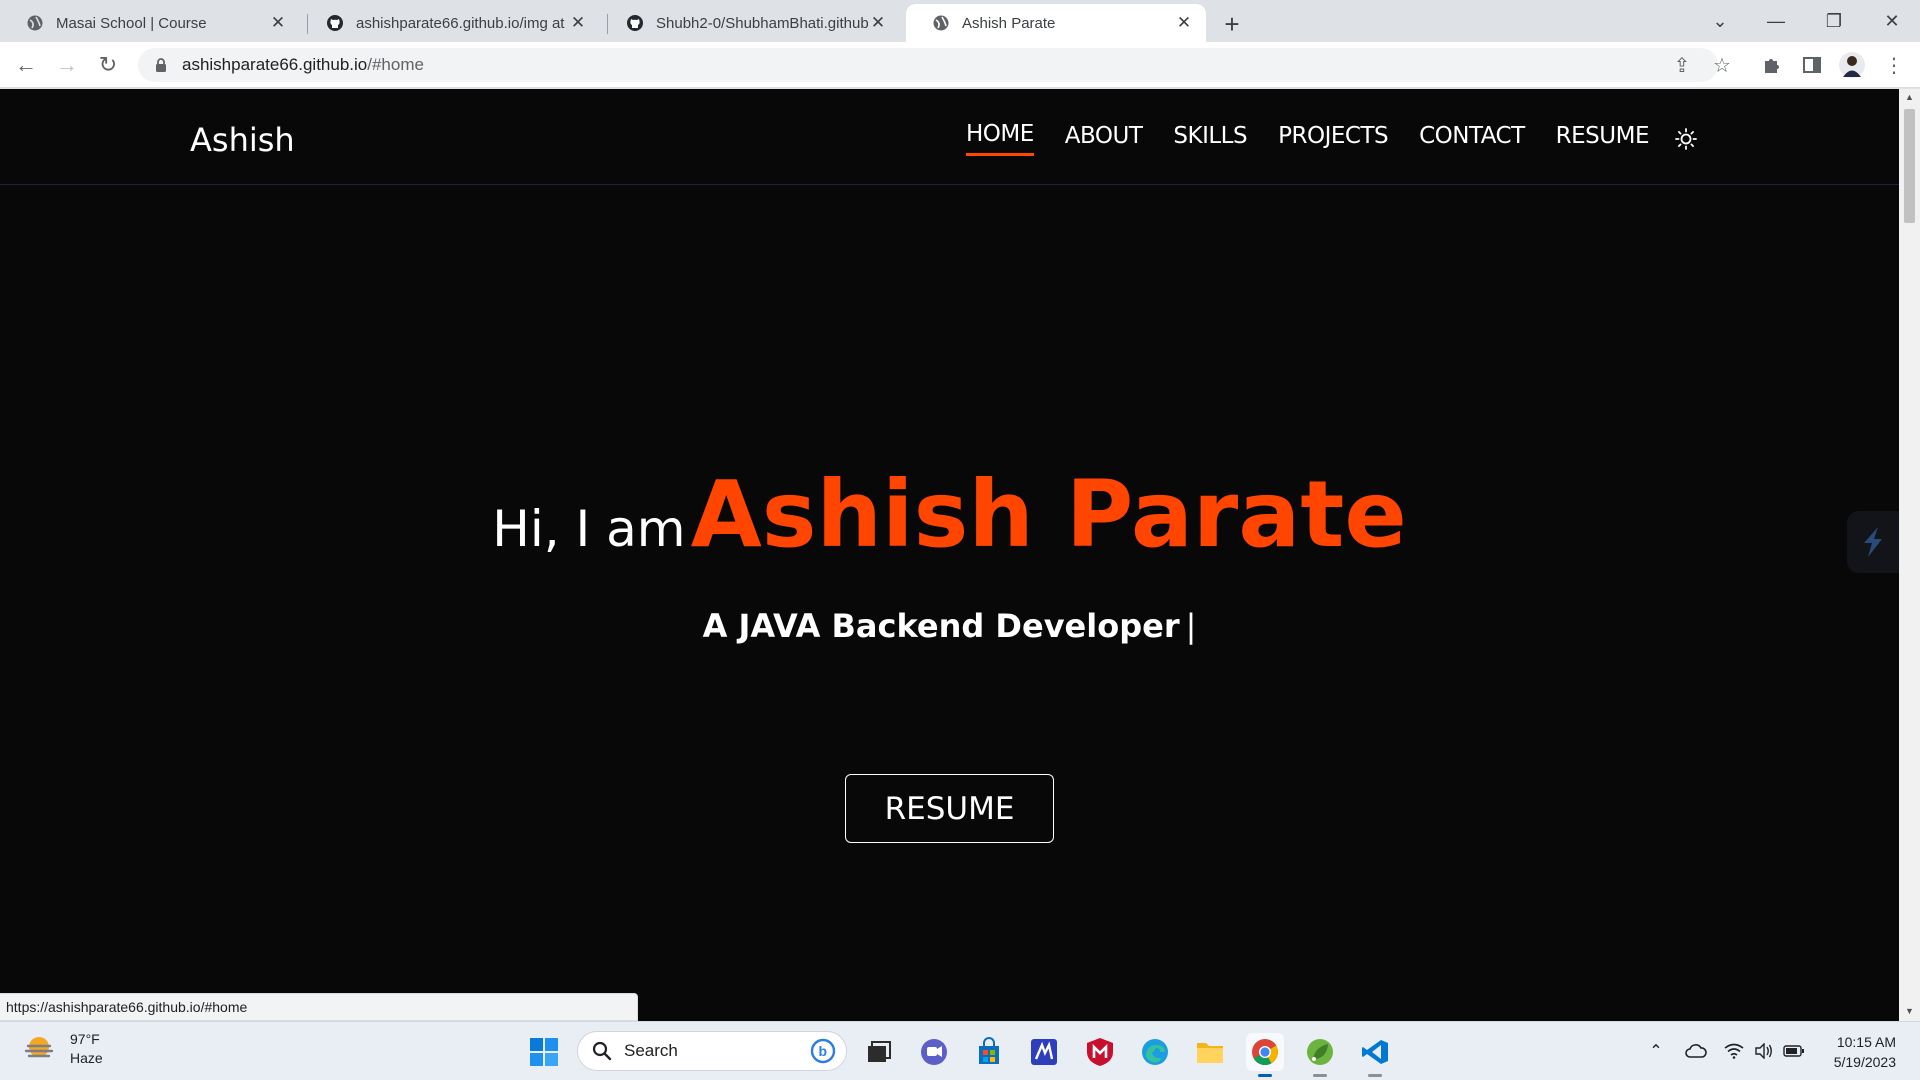  Describe the element at coordinates (1265, 1055) in the screenshot. I see `chrome-taskbar-icon` at that location.